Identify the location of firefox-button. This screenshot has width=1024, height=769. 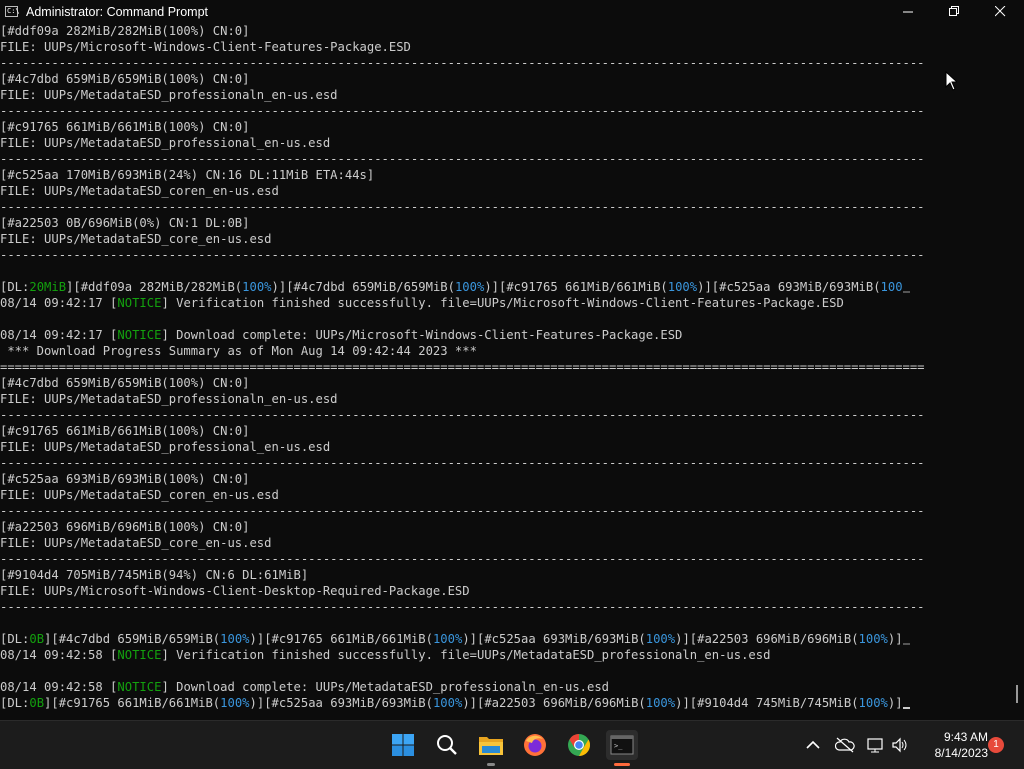
(535, 745).